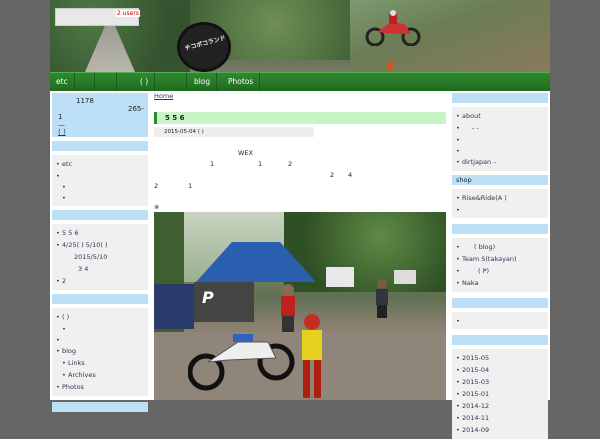 This screenshot has height=439, width=600. I want to click on right-section-4-header, so click(500, 303).